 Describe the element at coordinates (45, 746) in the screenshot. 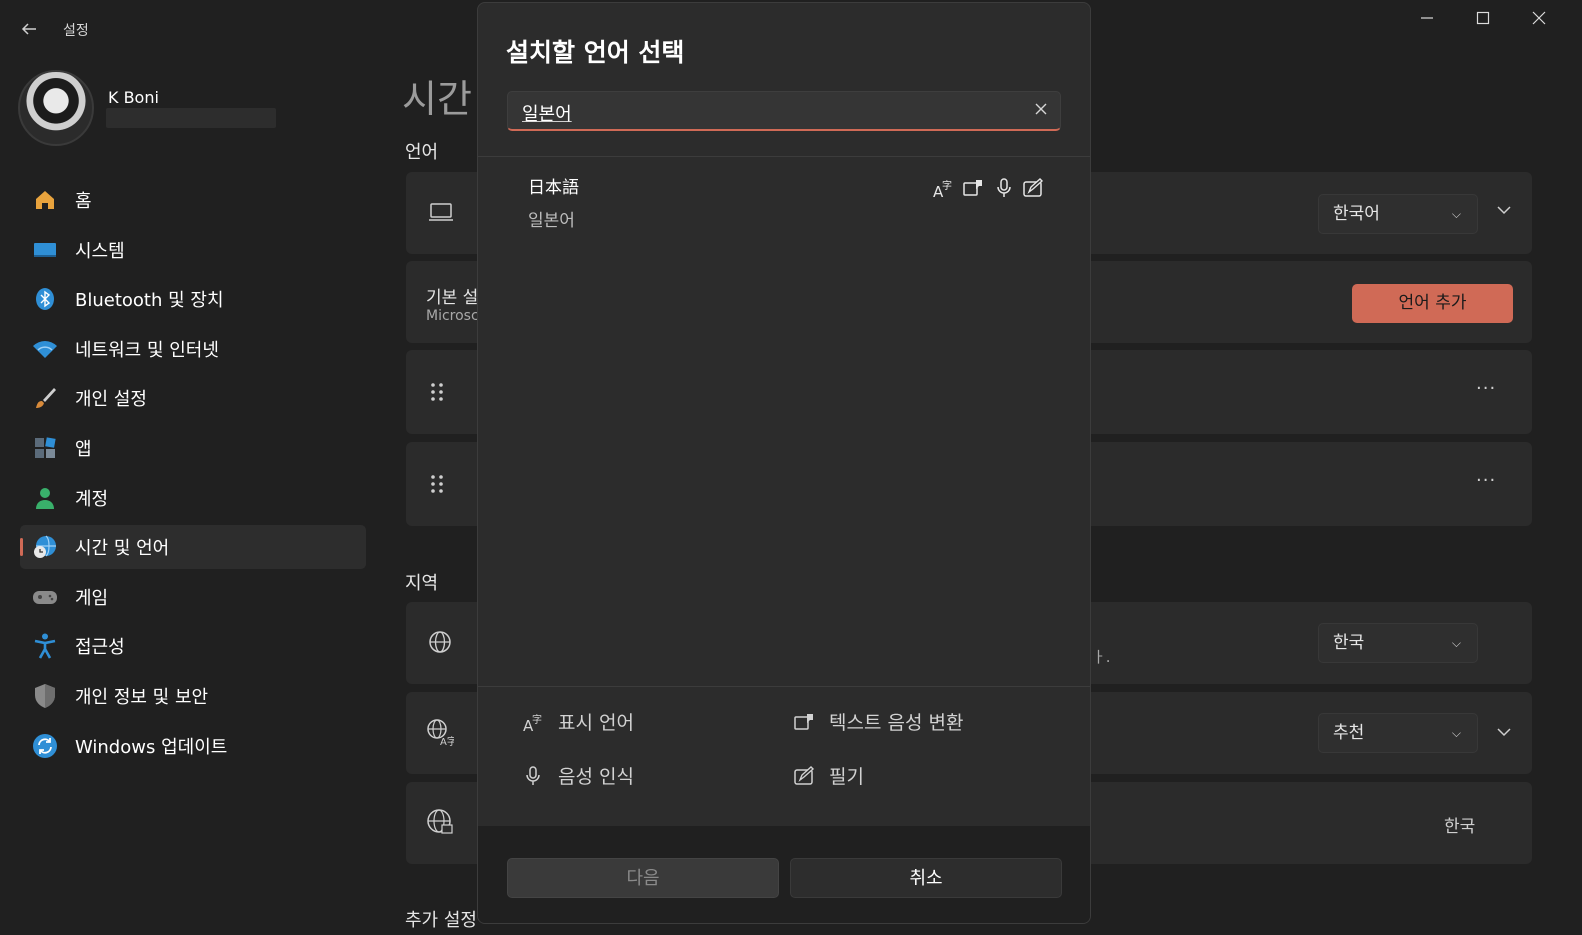

I see `update-icon` at that location.